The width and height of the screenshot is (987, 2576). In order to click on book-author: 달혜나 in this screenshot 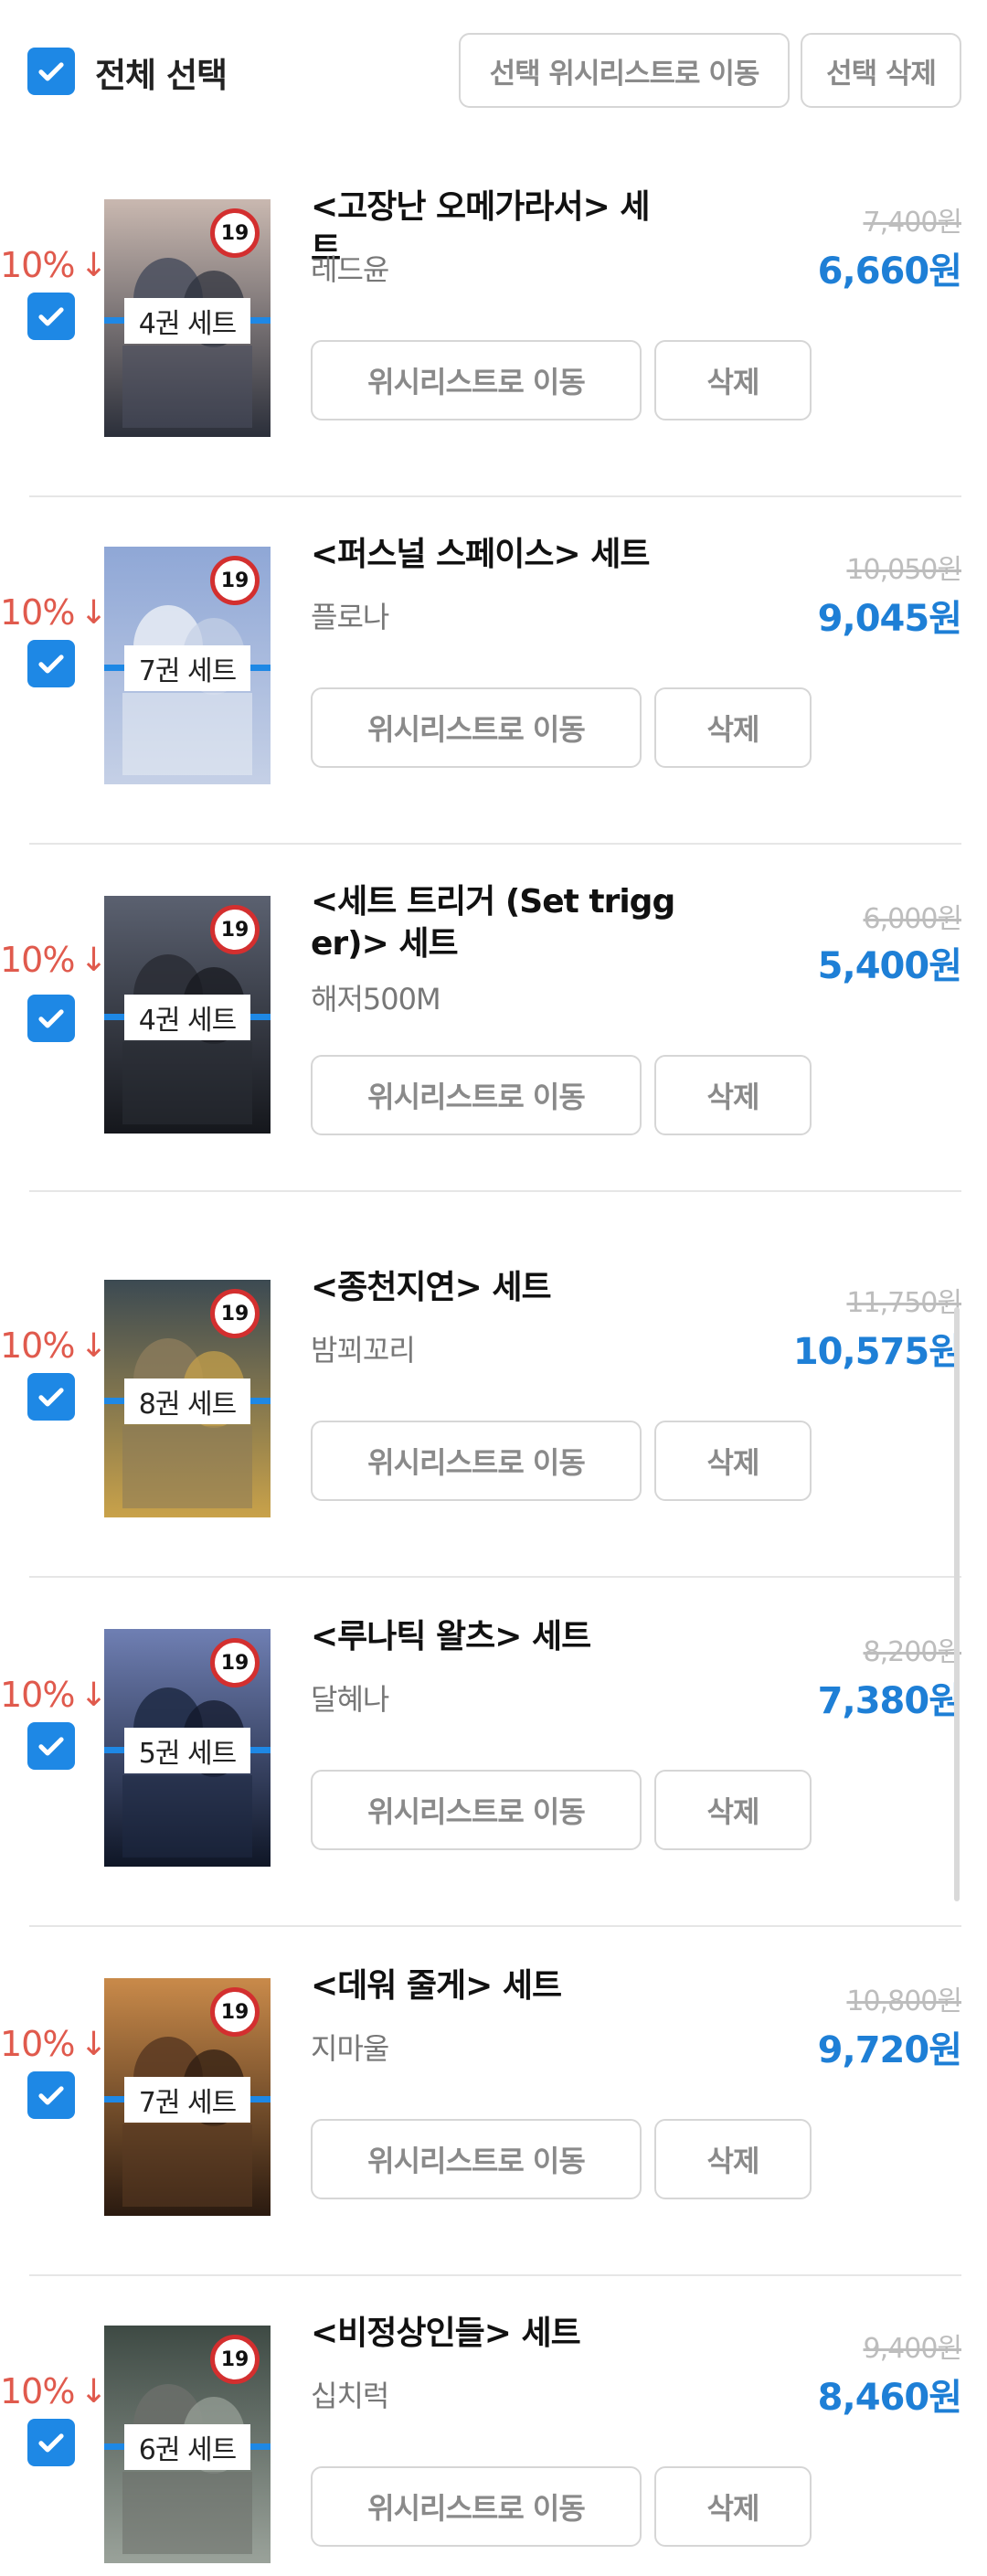, I will do `click(350, 1698)`.